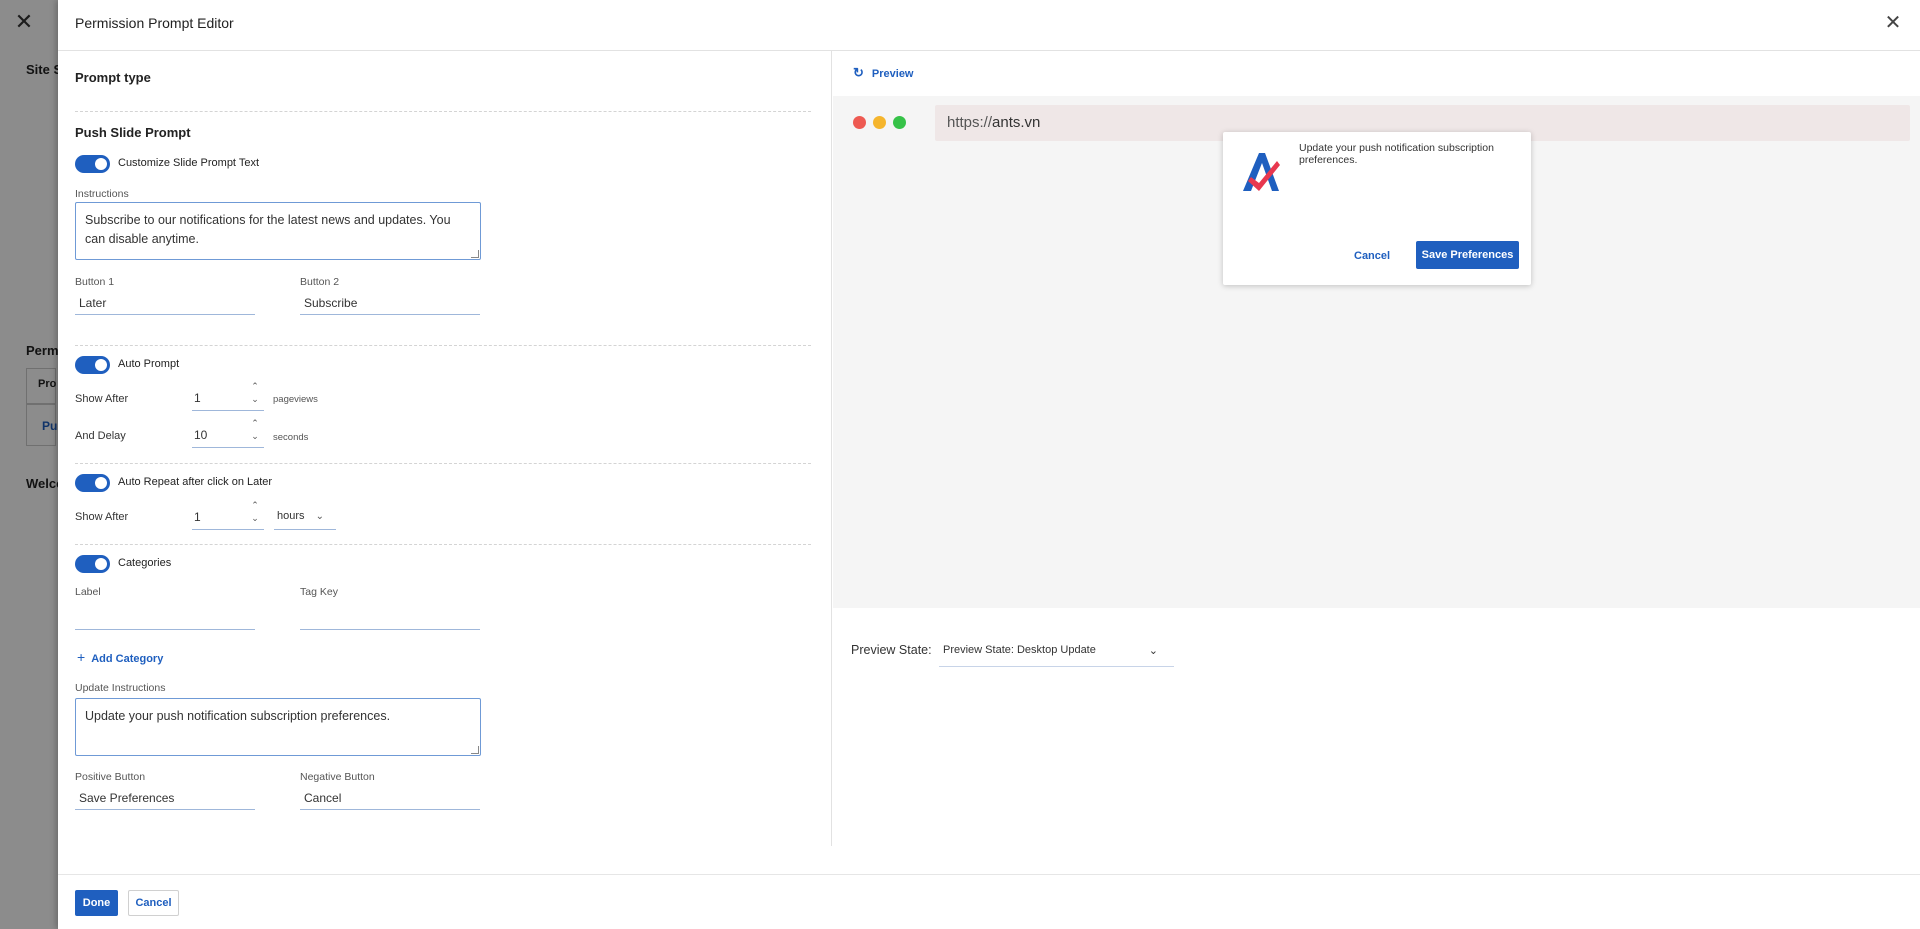 The image size is (1920, 929). What do you see at coordinates (390, 798) in the screenshot?
I see `negative-button-input` at bounding box center [390, 798].